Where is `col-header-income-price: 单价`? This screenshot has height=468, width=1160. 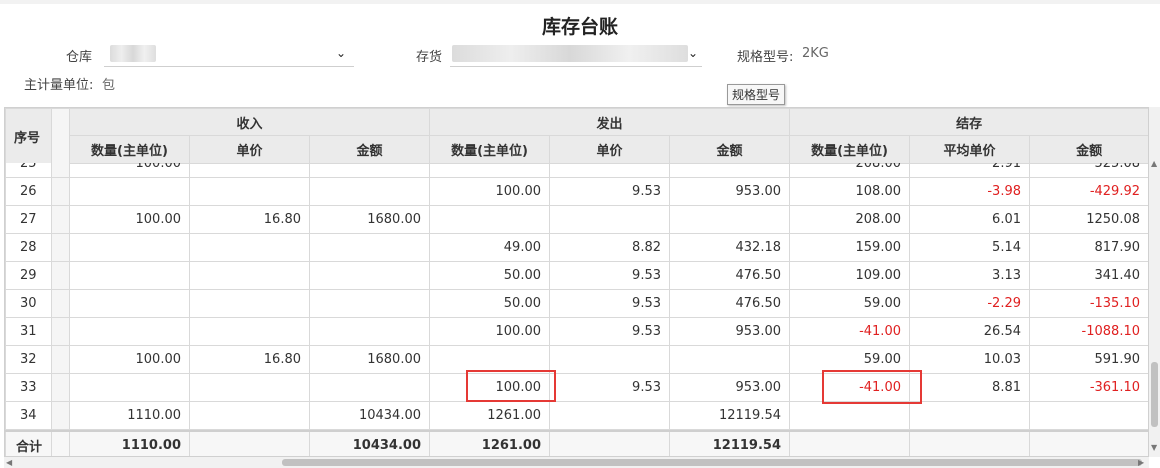
col-header-income-price: 单价 is located at coordinates (249, 149).